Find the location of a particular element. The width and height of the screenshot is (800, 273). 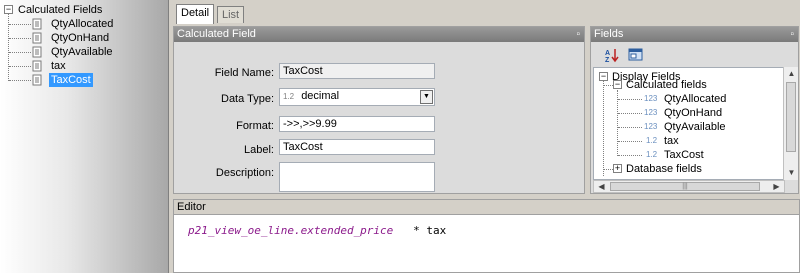

scroll-left-icon: ◀ is located at coordinates (601, 187).